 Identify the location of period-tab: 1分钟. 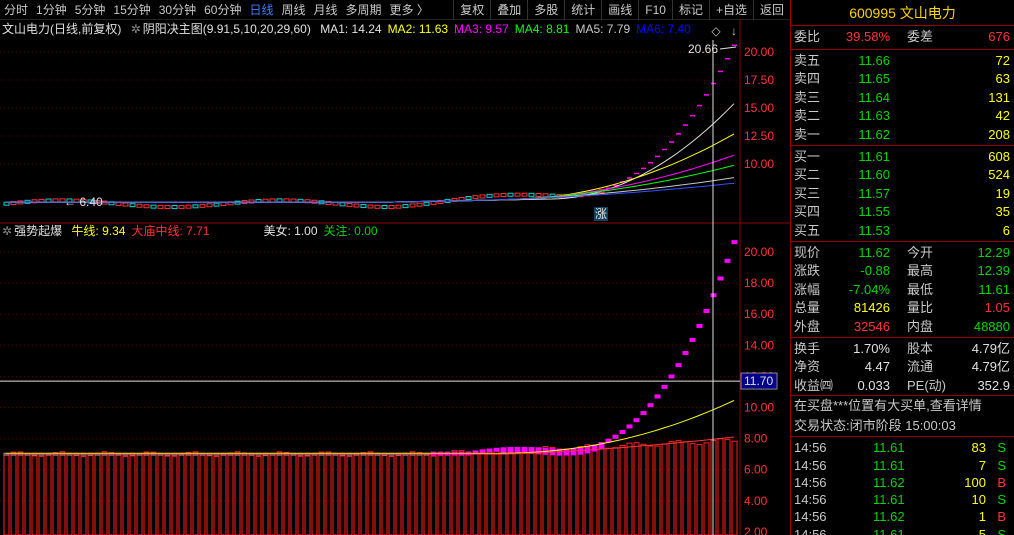
(51, 10).